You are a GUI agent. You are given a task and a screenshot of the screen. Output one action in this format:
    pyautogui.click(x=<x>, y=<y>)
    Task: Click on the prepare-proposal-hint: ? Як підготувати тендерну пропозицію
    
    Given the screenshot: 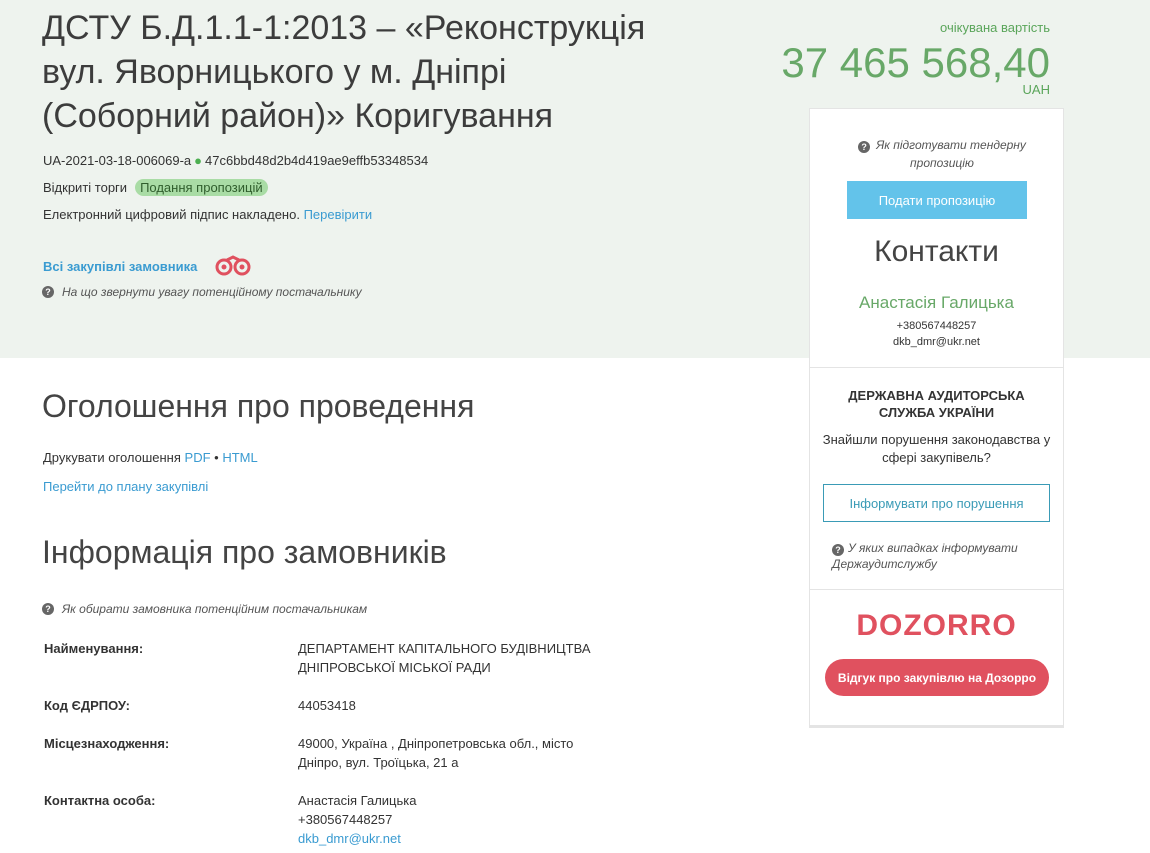 What is the action you would take?
    pyautogui.click(x=942, y=154)
    